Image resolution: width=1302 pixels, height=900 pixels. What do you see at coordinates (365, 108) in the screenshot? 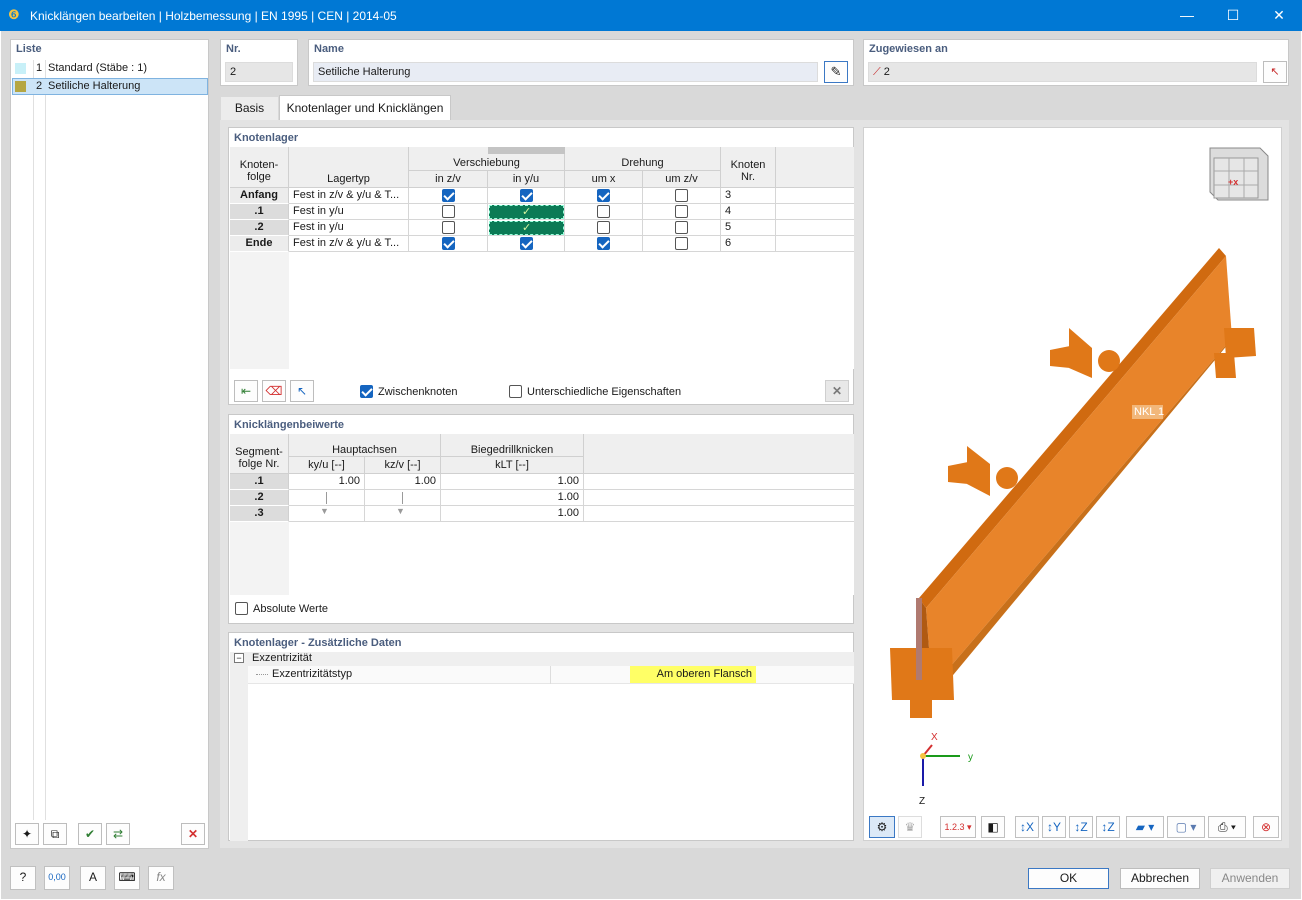
I see `tab-nodal-supports: Knotenlager und Knicklängen` at bounding box center [365, 108].